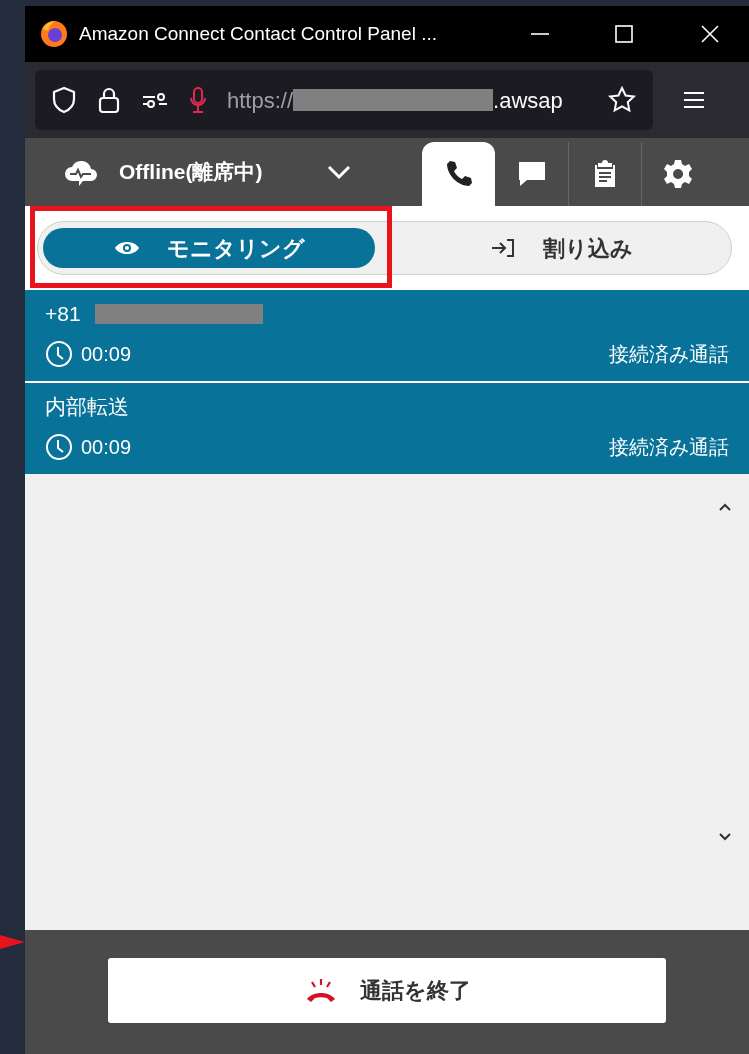 The image size is (749, 1054). What do you see at coordinates (155, 100) in the screenshot?
I see `permissions-icon` at bounding box center [155, 100].